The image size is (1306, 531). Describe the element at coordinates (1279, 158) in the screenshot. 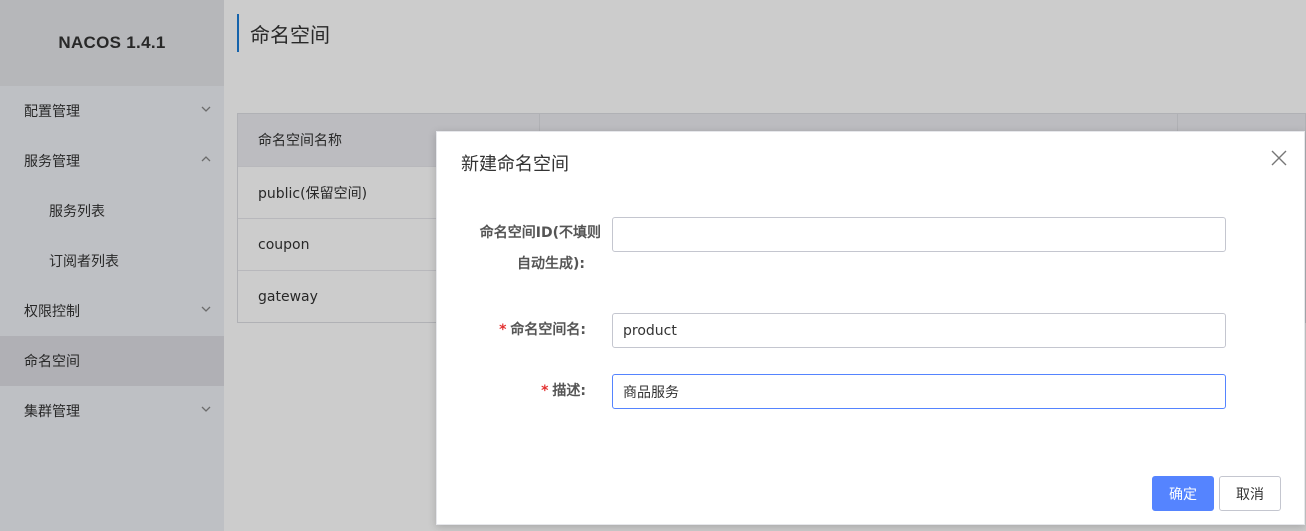

I see `close-icon` at that location.